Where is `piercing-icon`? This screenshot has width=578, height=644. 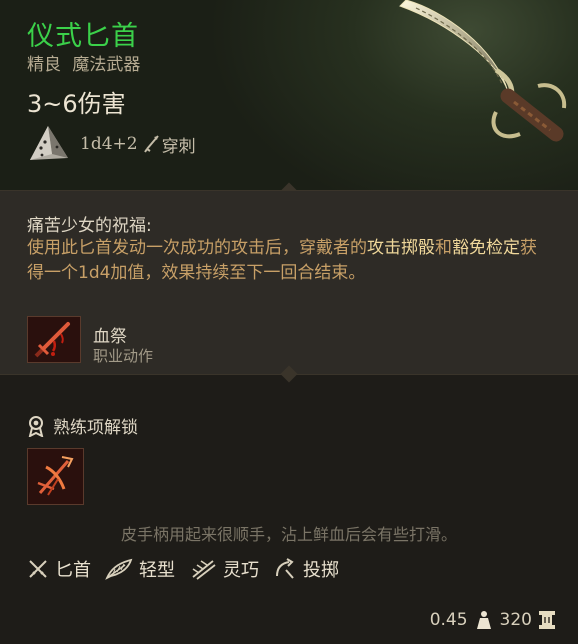 piercing-icon is located at coordinates (151, 144).